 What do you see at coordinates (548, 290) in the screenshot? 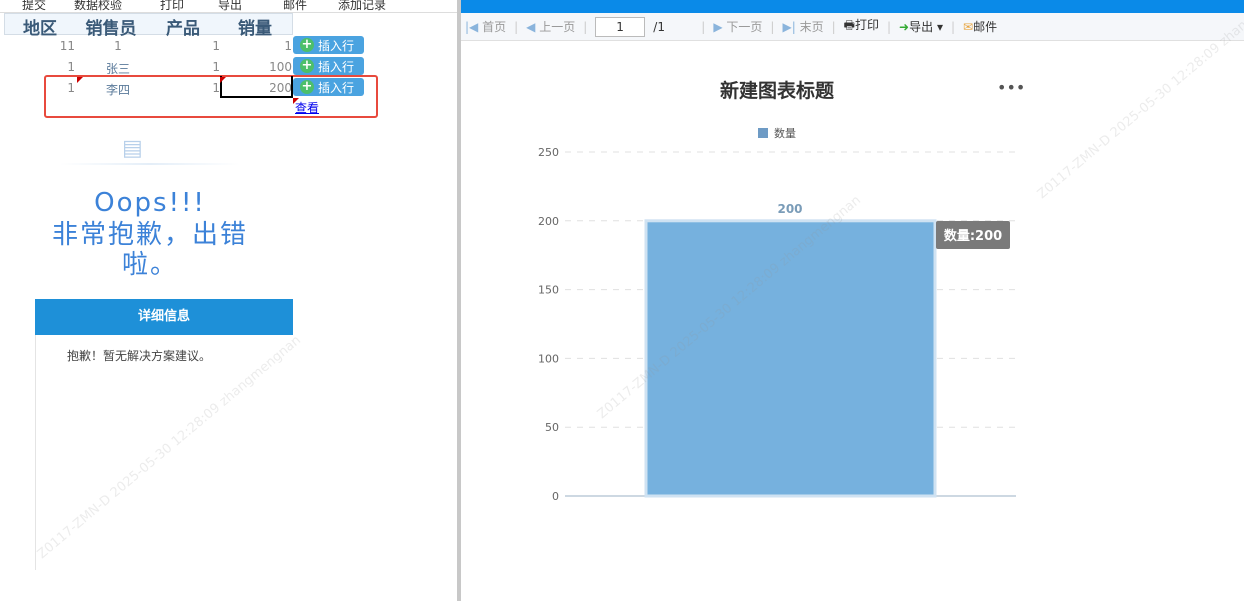
I see `y-tick-label: 150` at bounding box center [548, 290].